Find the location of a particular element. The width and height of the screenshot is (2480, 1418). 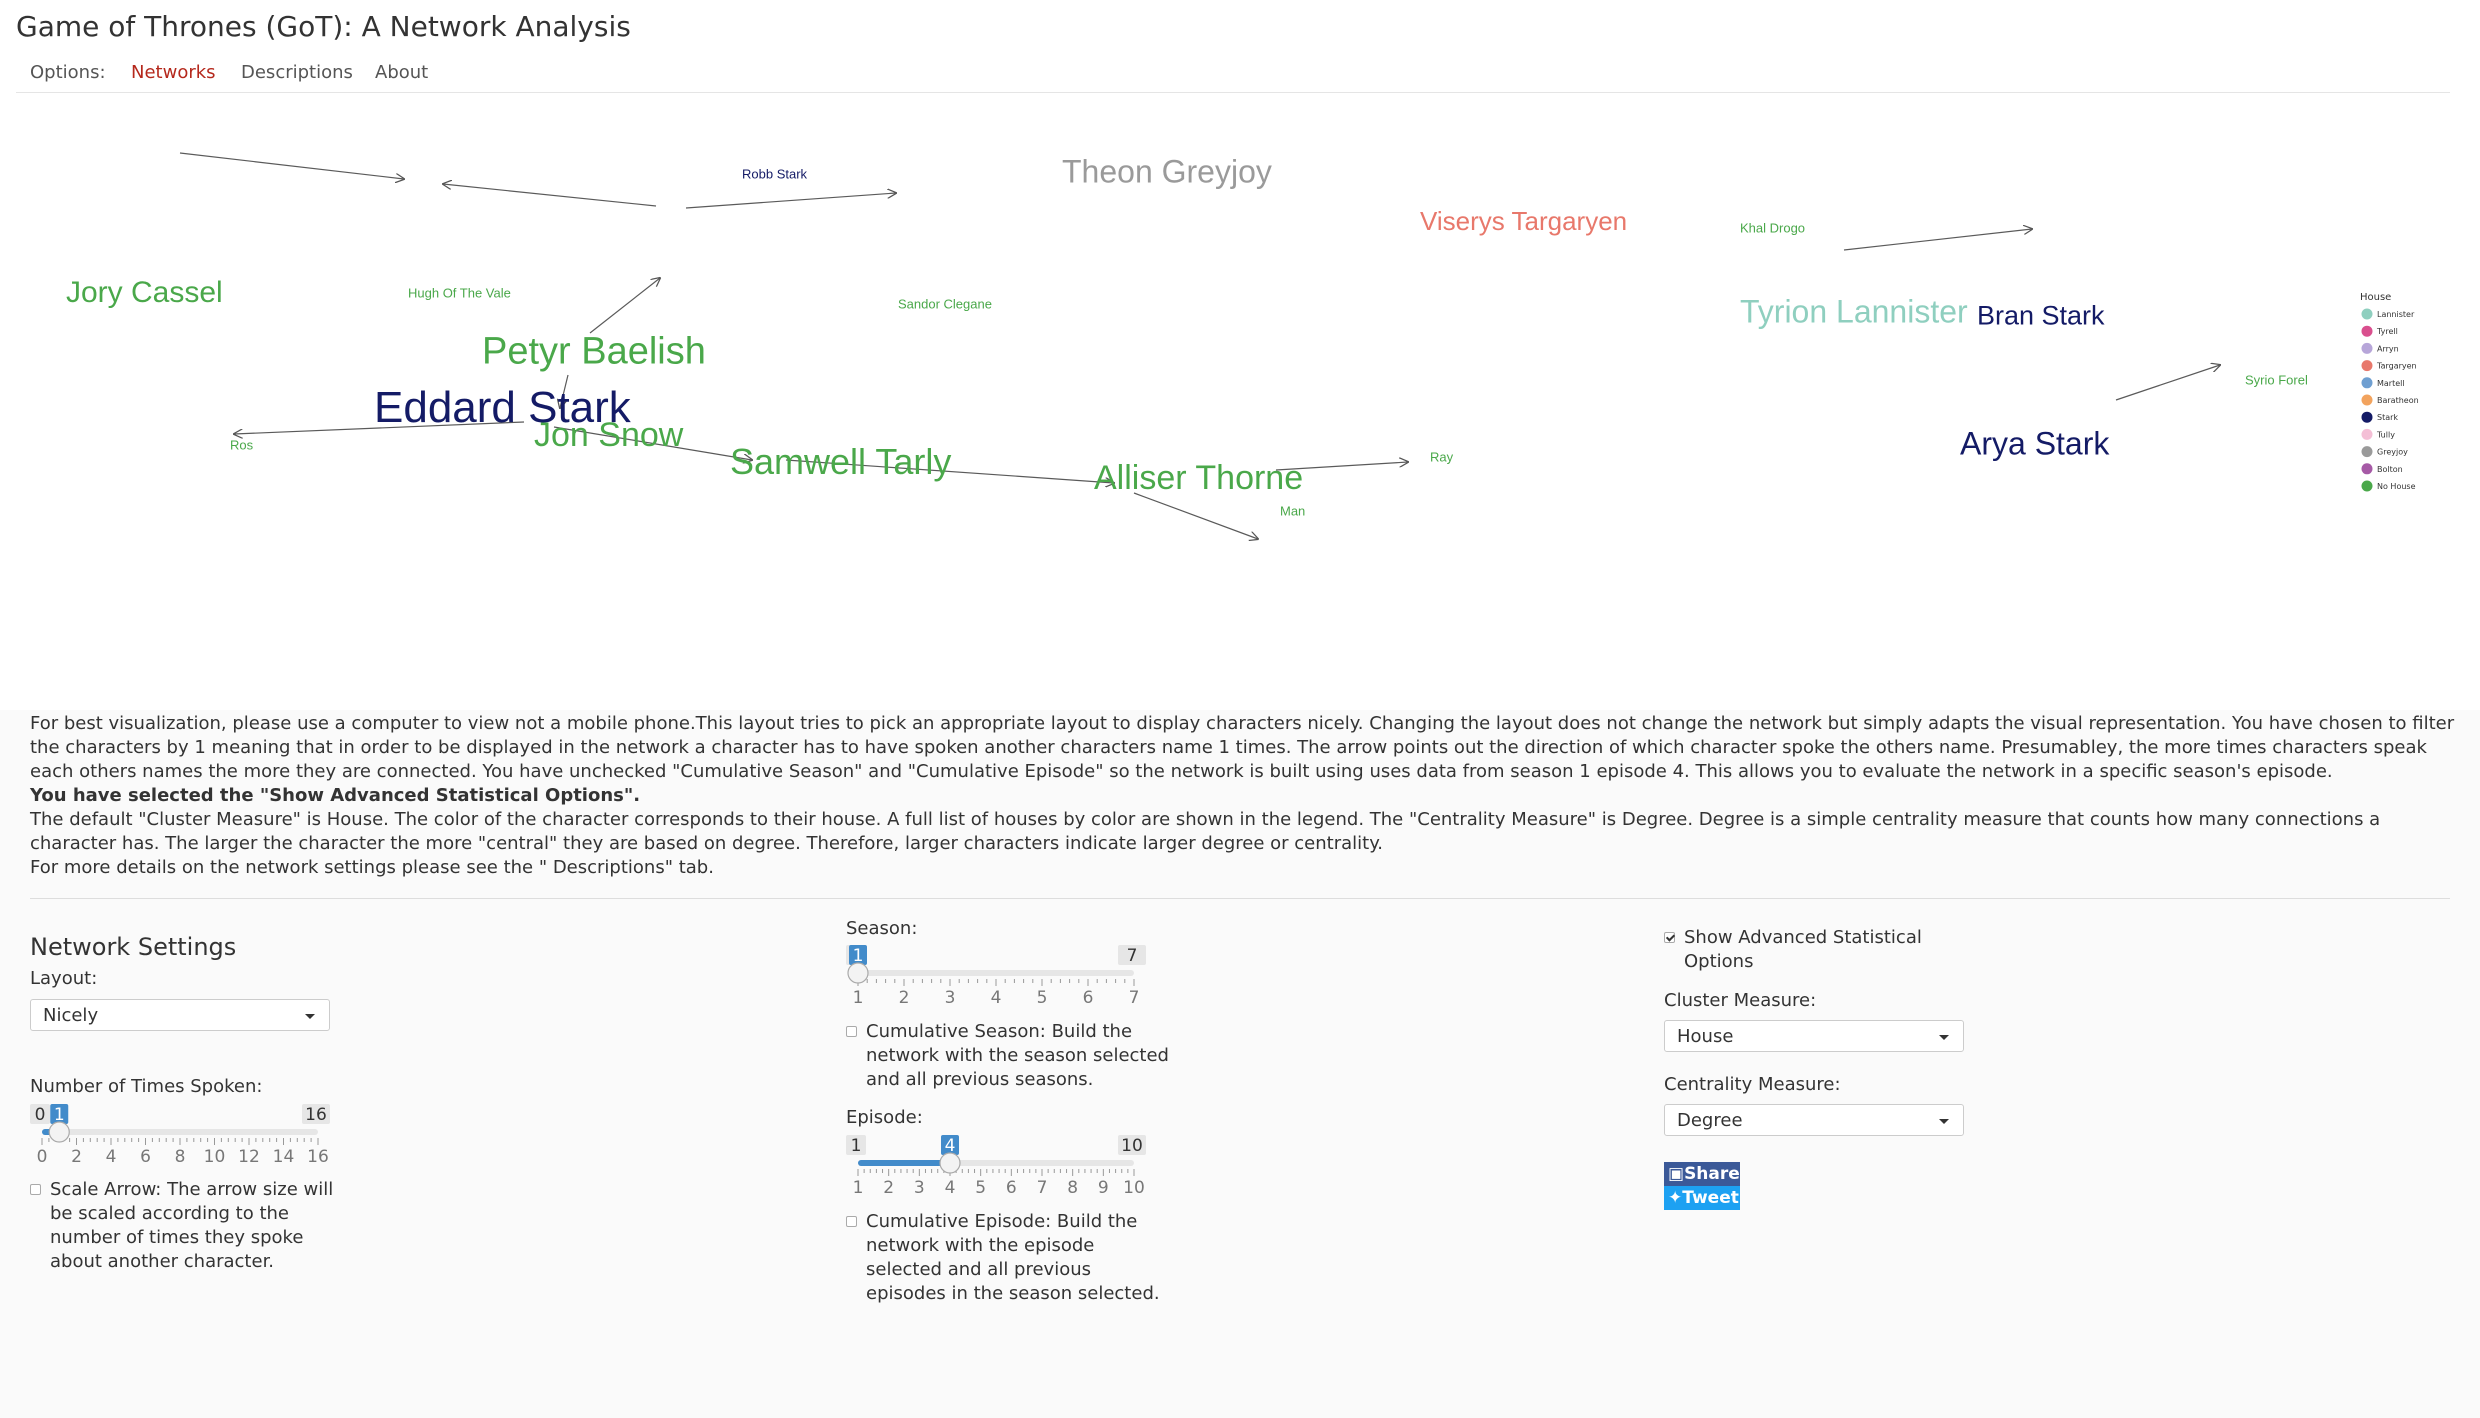

episode-slider: 1 2 3 4 5 6 7 8 9 10 1 10 4 is located at coordinates (996, 1166).